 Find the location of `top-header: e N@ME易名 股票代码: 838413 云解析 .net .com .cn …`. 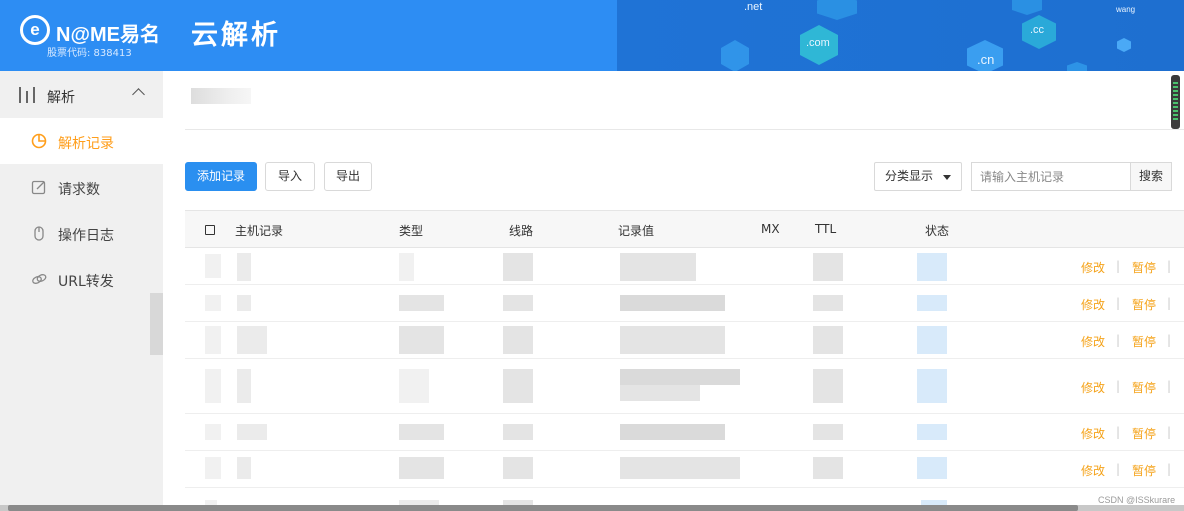

top-header: e N@ME易名 股票代码: 838413 云解析 .net .com .cn … is located at coordinates (592, 35).